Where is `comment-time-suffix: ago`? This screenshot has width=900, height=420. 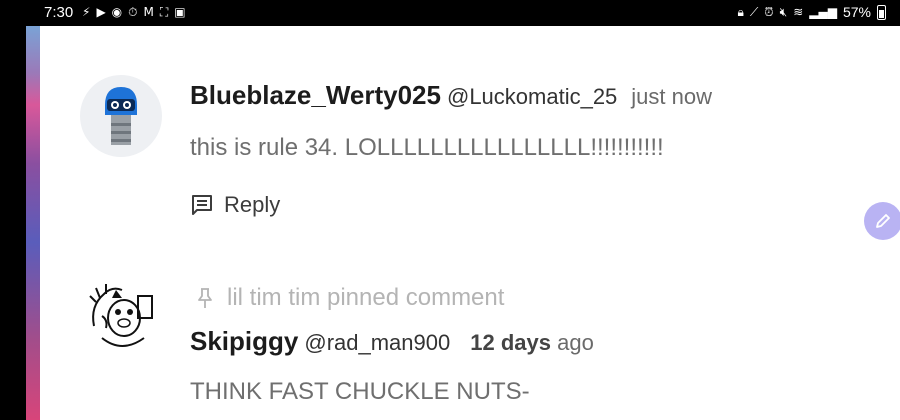
comment-time-suffix: ago is located at coordinates (575, 342).